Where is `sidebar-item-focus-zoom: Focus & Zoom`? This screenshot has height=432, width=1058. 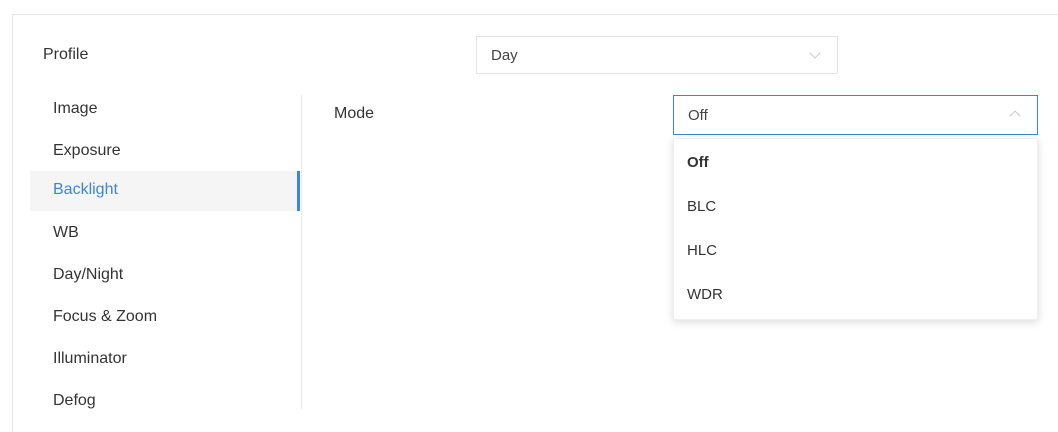
sidebar-item-focus-zoom: Focus & Zoom is located at coordinates (164, 318).